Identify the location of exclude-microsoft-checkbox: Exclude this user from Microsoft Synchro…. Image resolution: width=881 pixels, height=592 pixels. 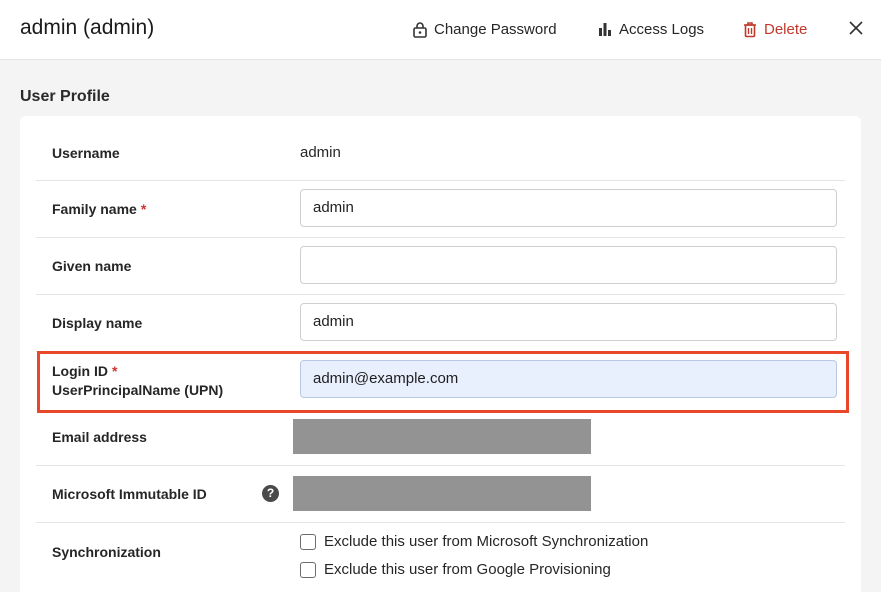
(474, 541).